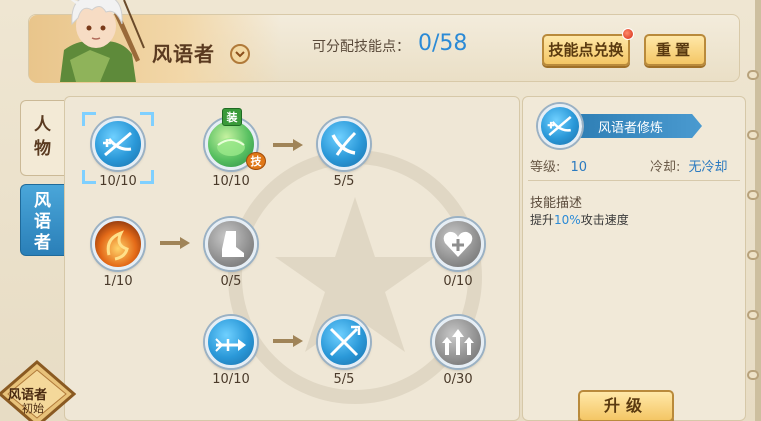  Describe the element at coordinates (634, 180) in the screenshot. I see `divider` at that location.